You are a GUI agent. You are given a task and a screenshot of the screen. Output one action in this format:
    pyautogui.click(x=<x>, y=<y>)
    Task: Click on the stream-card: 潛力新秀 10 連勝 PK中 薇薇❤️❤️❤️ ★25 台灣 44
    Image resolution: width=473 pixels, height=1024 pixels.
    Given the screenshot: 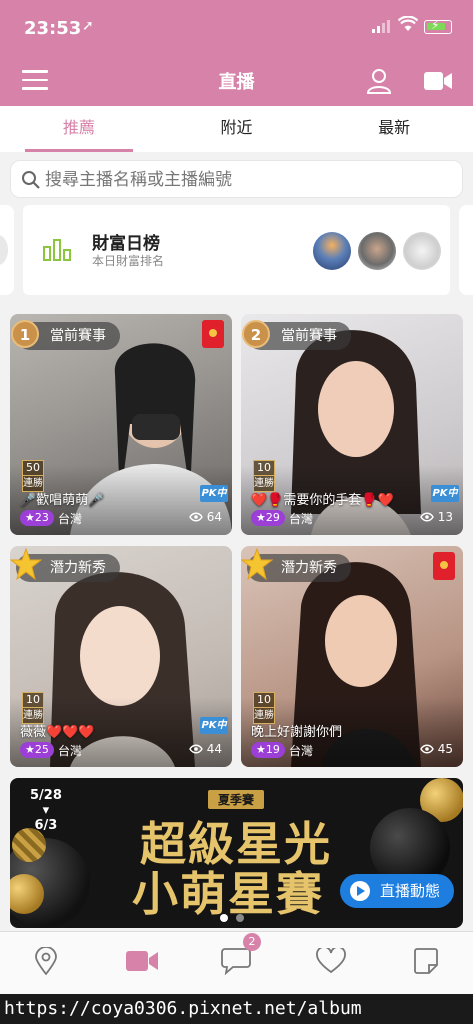 What is the action you would take?
    pyautogui.click(x=121, y=656)
    